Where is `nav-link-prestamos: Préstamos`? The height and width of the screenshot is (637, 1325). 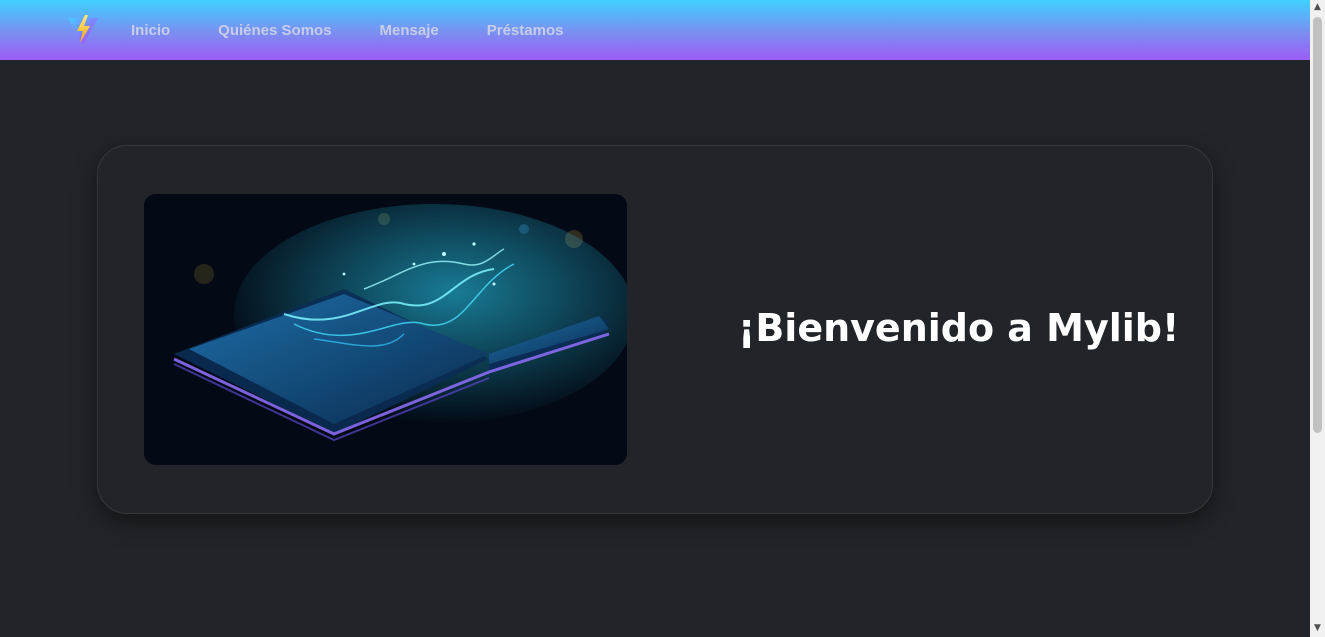 nav-link-prestamos: Préstamos is located at coordinates (525, 30).